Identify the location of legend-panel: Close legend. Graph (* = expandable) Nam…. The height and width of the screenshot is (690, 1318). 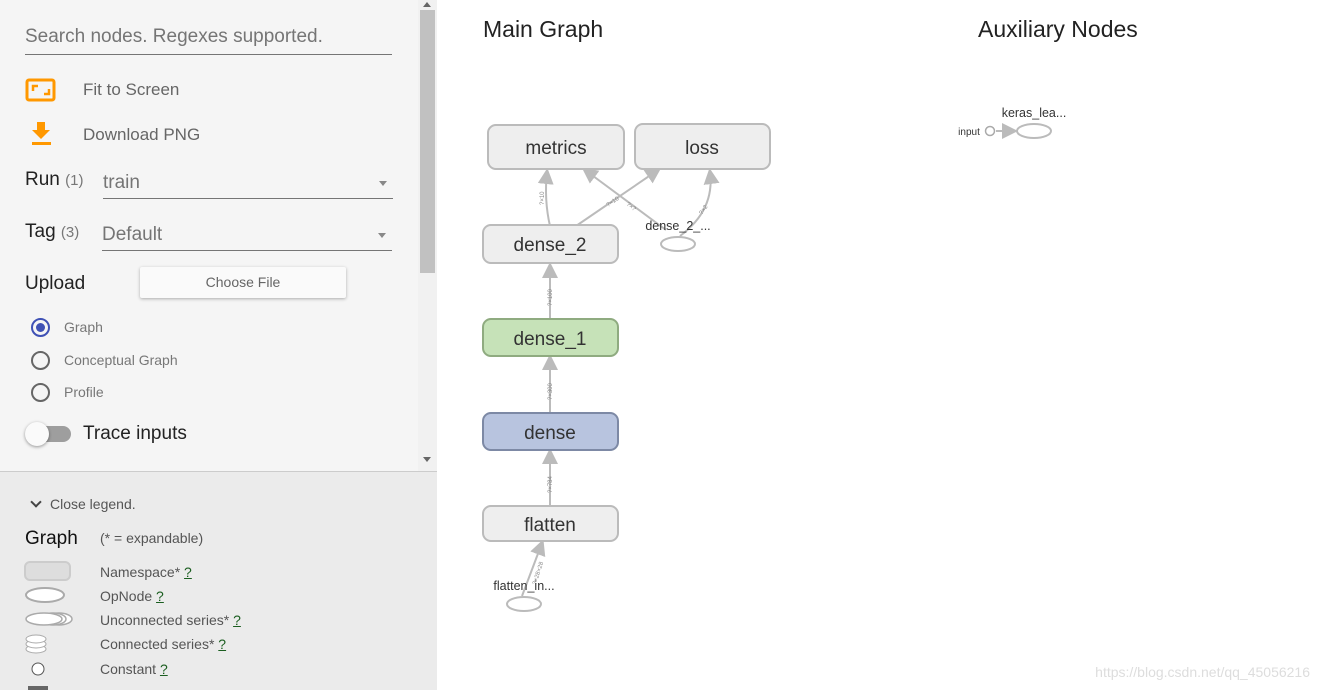
(218, 580).